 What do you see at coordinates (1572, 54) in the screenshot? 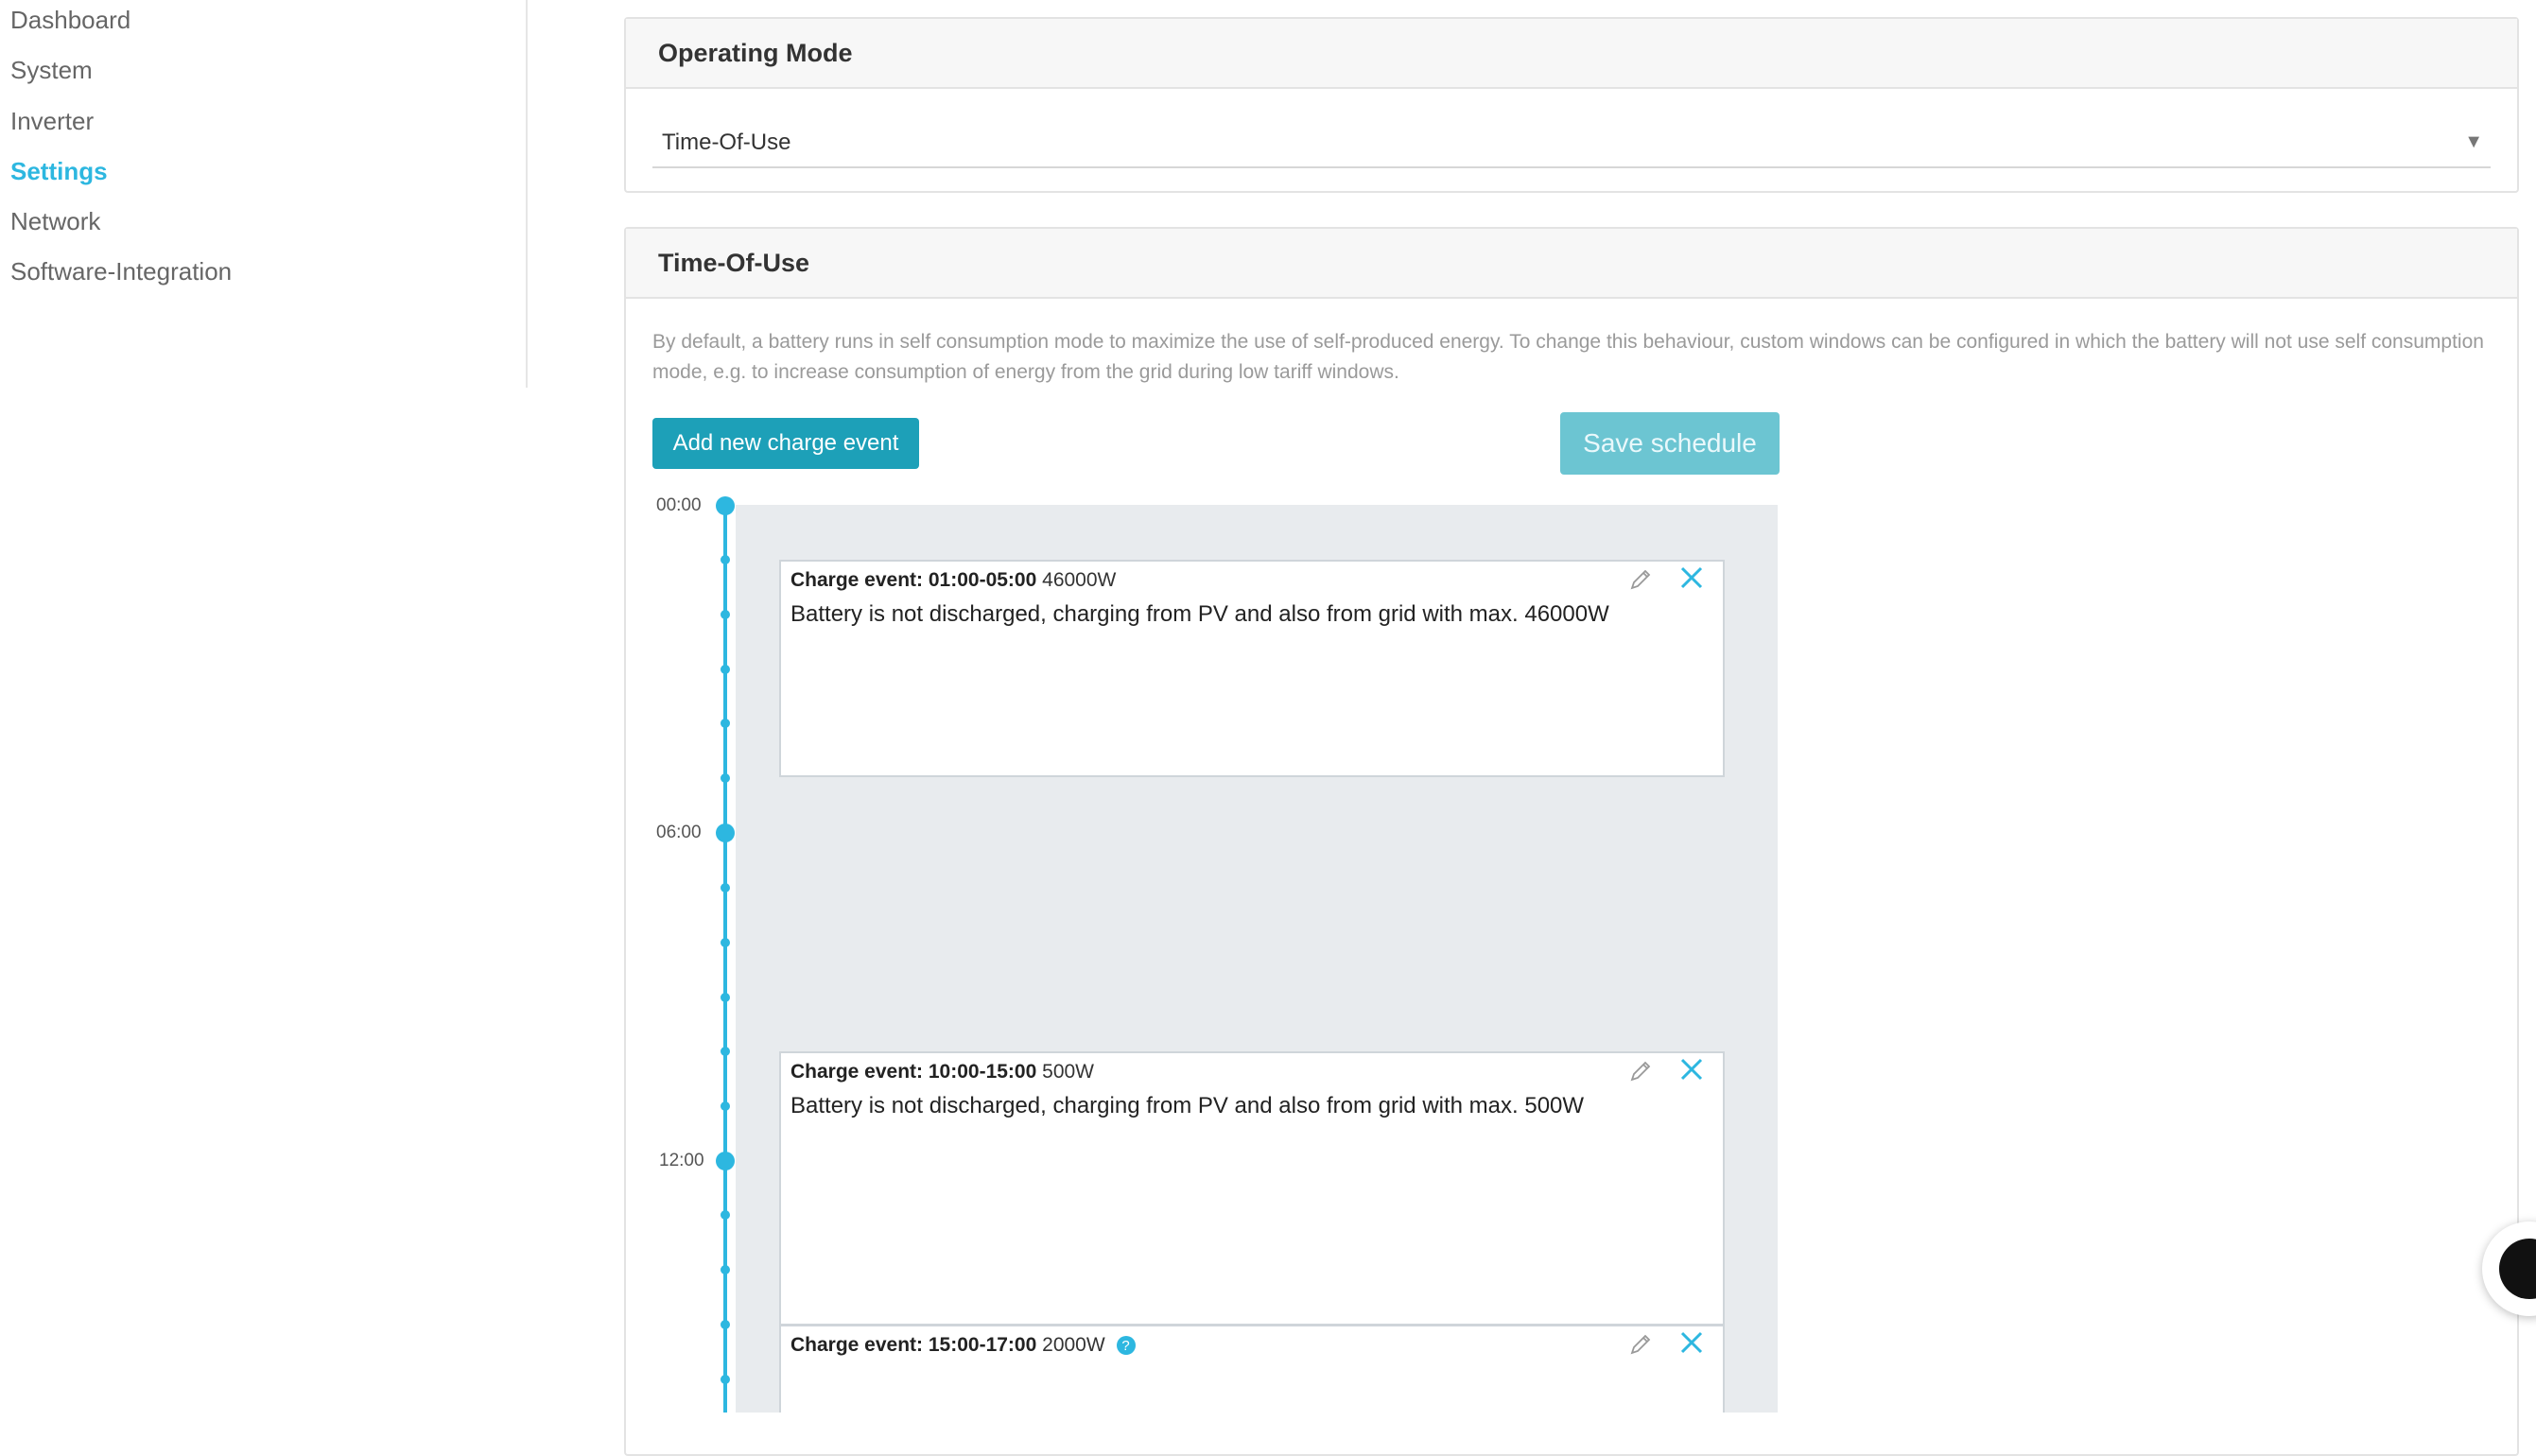
I see `operating-mode-title: Operating Mode` at bounding box center [1572, 54].